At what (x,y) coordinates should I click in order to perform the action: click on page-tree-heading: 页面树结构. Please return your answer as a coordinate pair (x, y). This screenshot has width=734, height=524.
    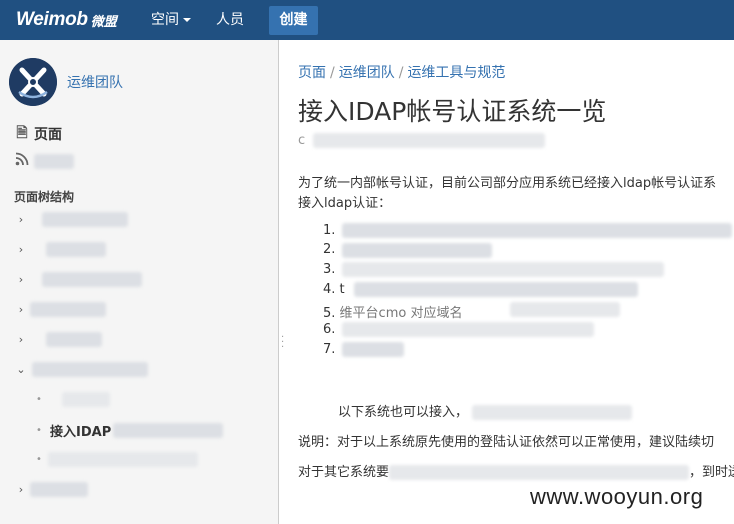
    Looking at the image, I should click on (44, 197).